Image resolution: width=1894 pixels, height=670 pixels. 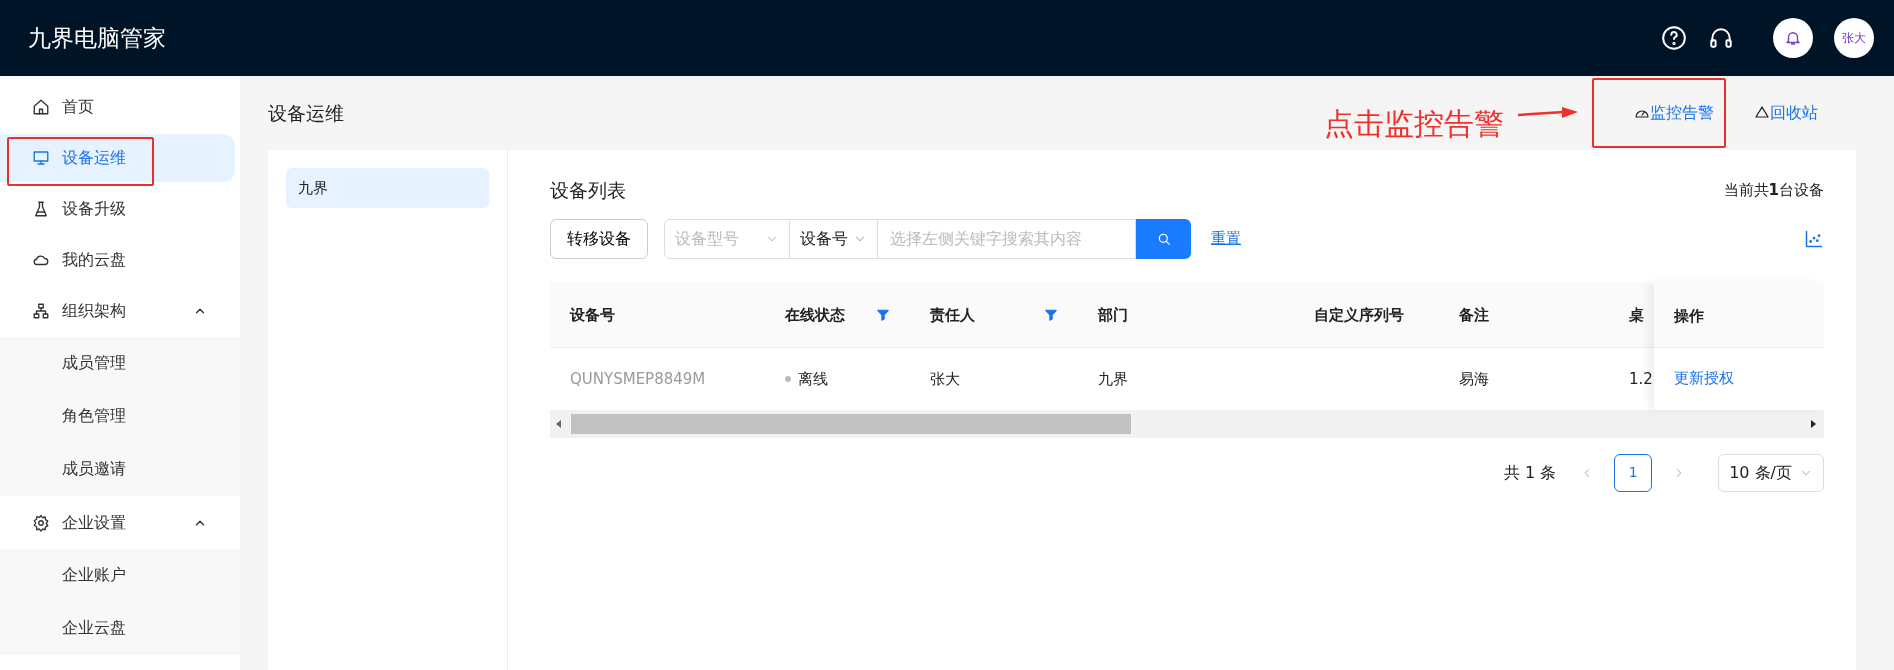 What do you see at coordinates (1548, 114) in the screenshot?
I see `arrow-drawing` at bounding box center [1548, 114].